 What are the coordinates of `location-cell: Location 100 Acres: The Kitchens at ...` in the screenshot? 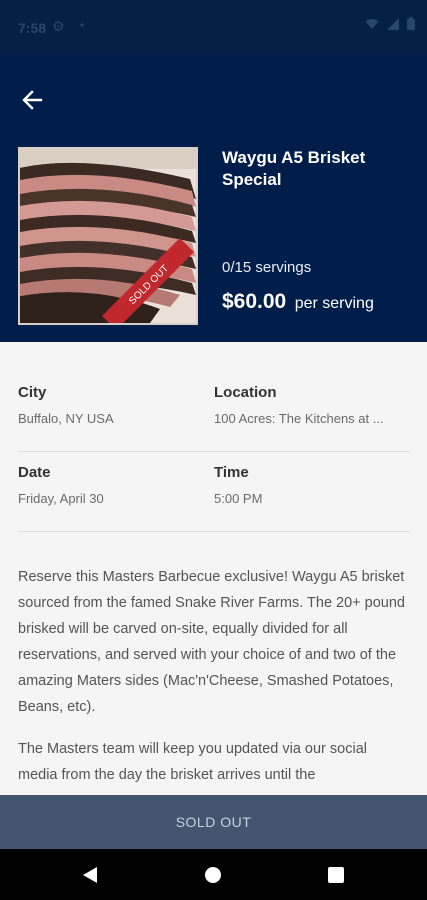 It's located at (312, 405).